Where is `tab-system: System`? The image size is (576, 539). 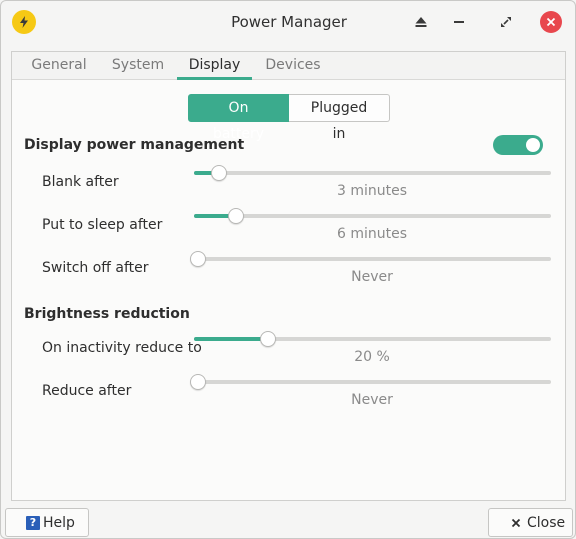
tab-system: System is located at coordinates (138, 66).